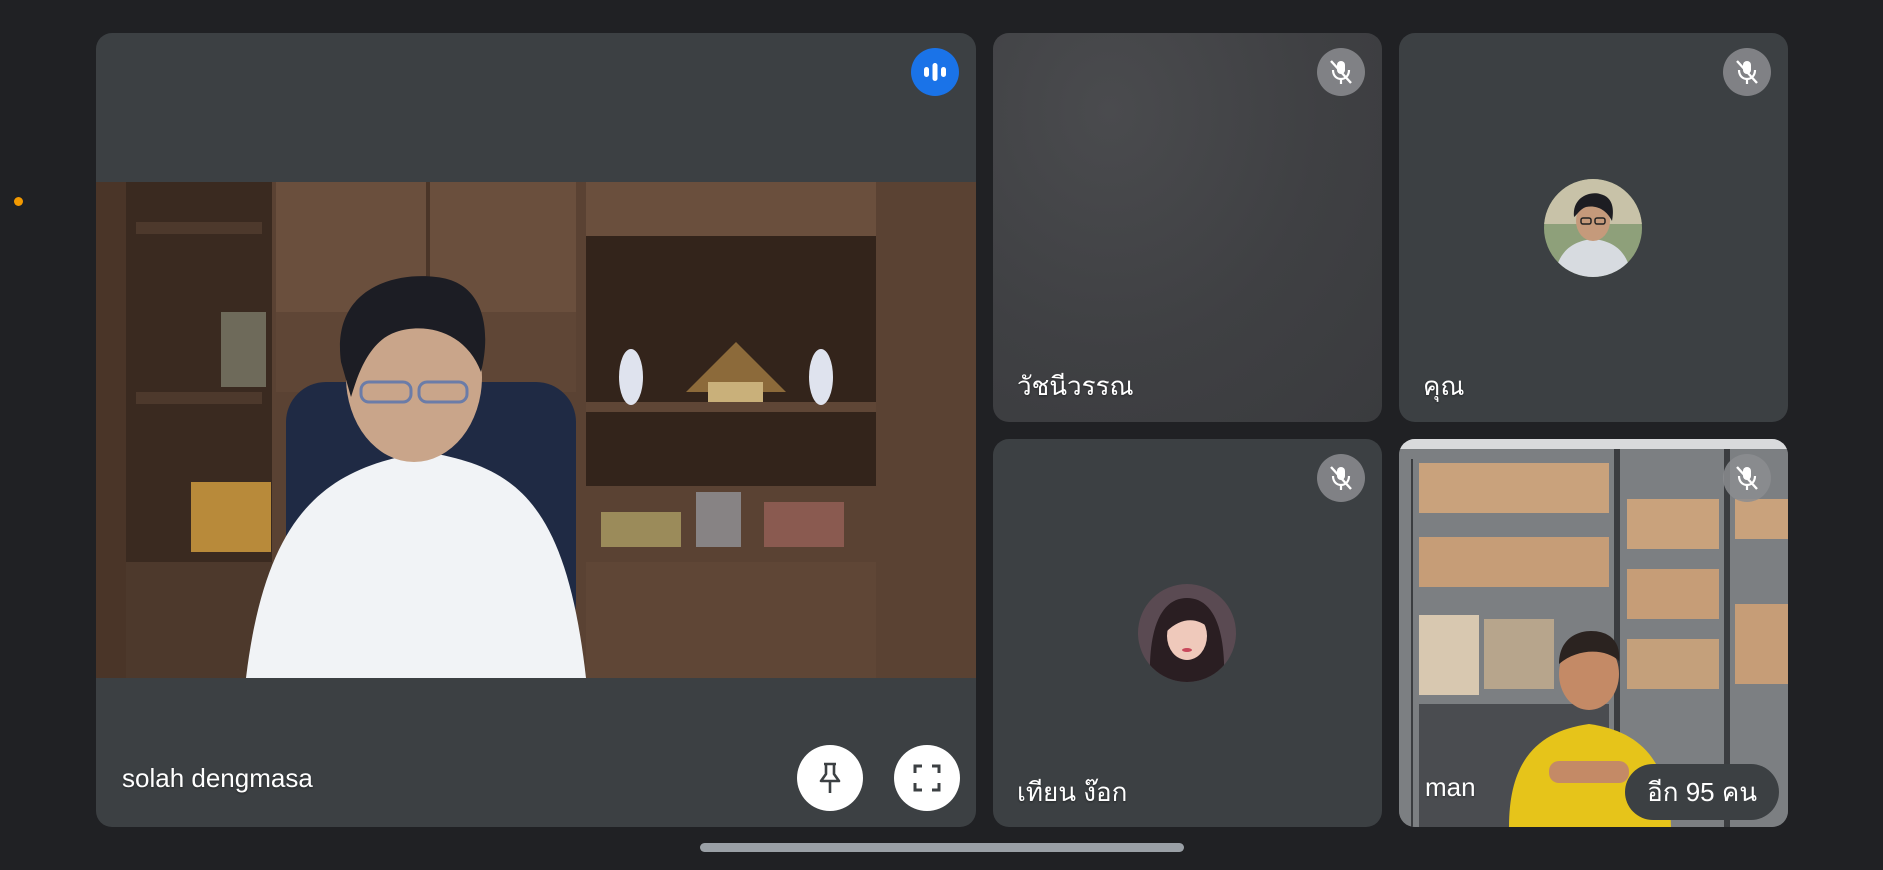  Describe the element at coordinates (1444, 386) in the screenshot. I see `participant-name: คุณ` at that location.